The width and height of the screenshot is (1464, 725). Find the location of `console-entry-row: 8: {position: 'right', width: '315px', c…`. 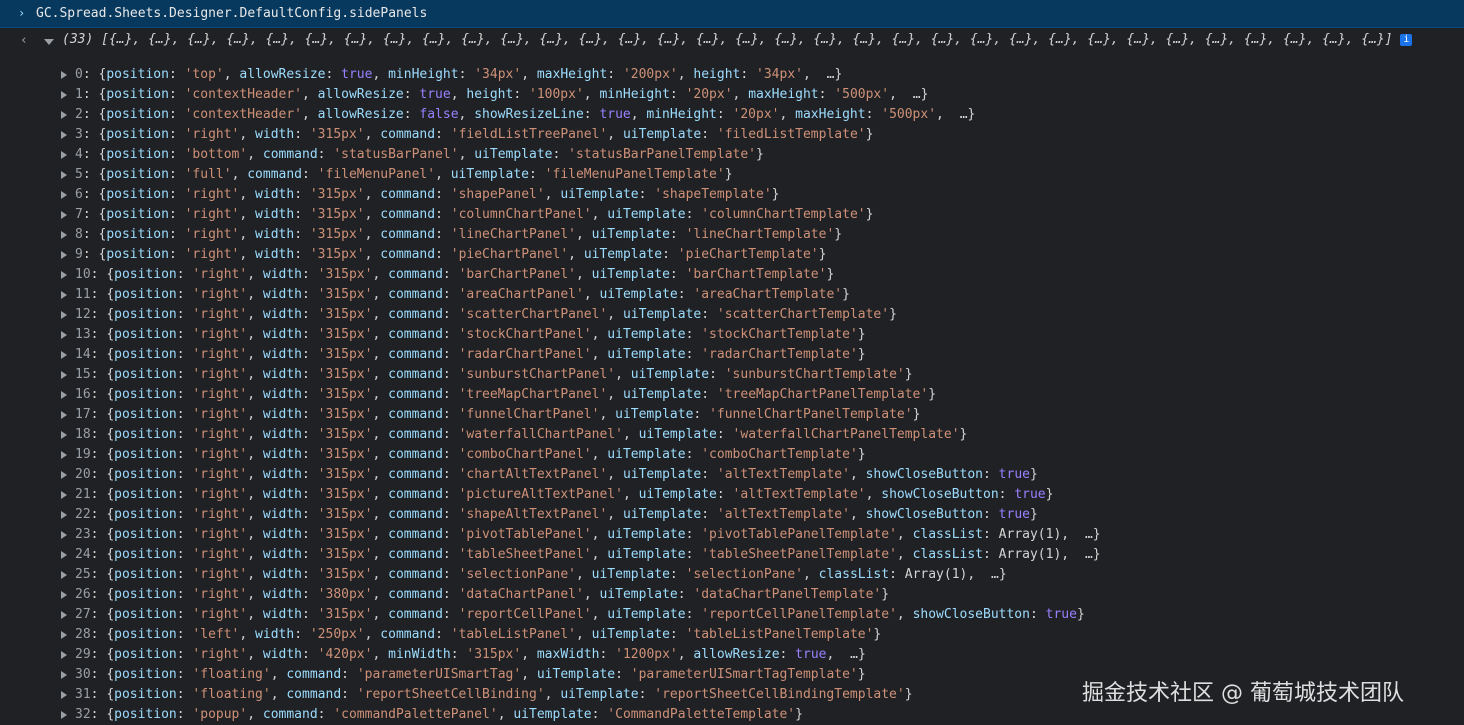

console-entry-row: 8: {position: 'right', width: '315px', c… is located at coordinates (732, 235).